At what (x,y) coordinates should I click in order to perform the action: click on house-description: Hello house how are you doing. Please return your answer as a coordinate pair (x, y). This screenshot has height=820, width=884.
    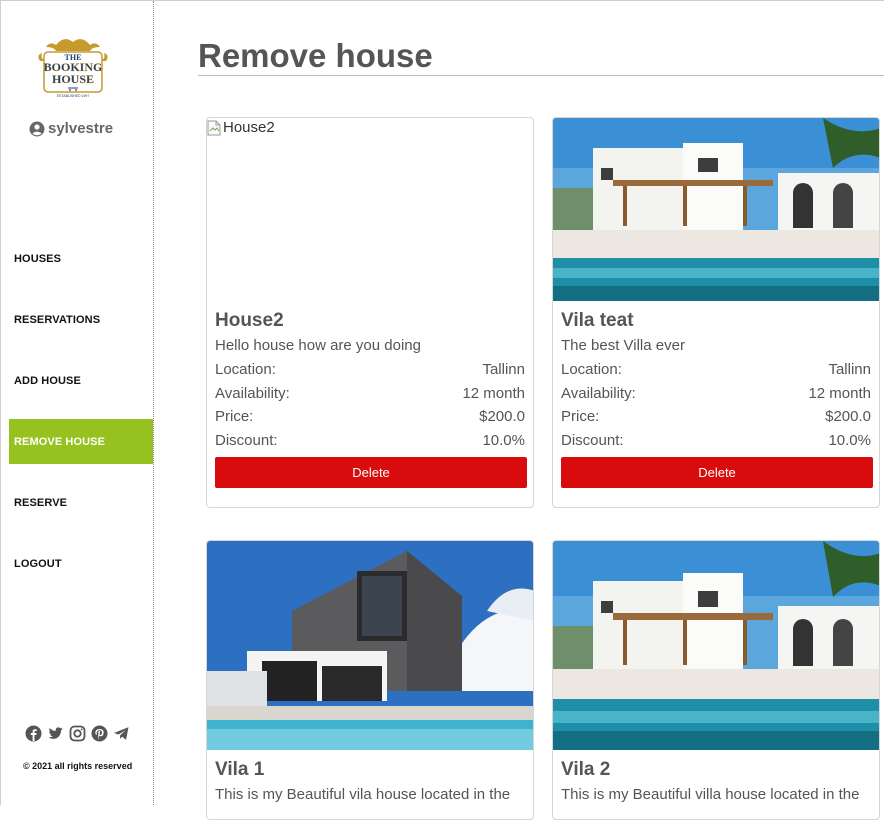
    Looking at the image, I should click on (318, 345).